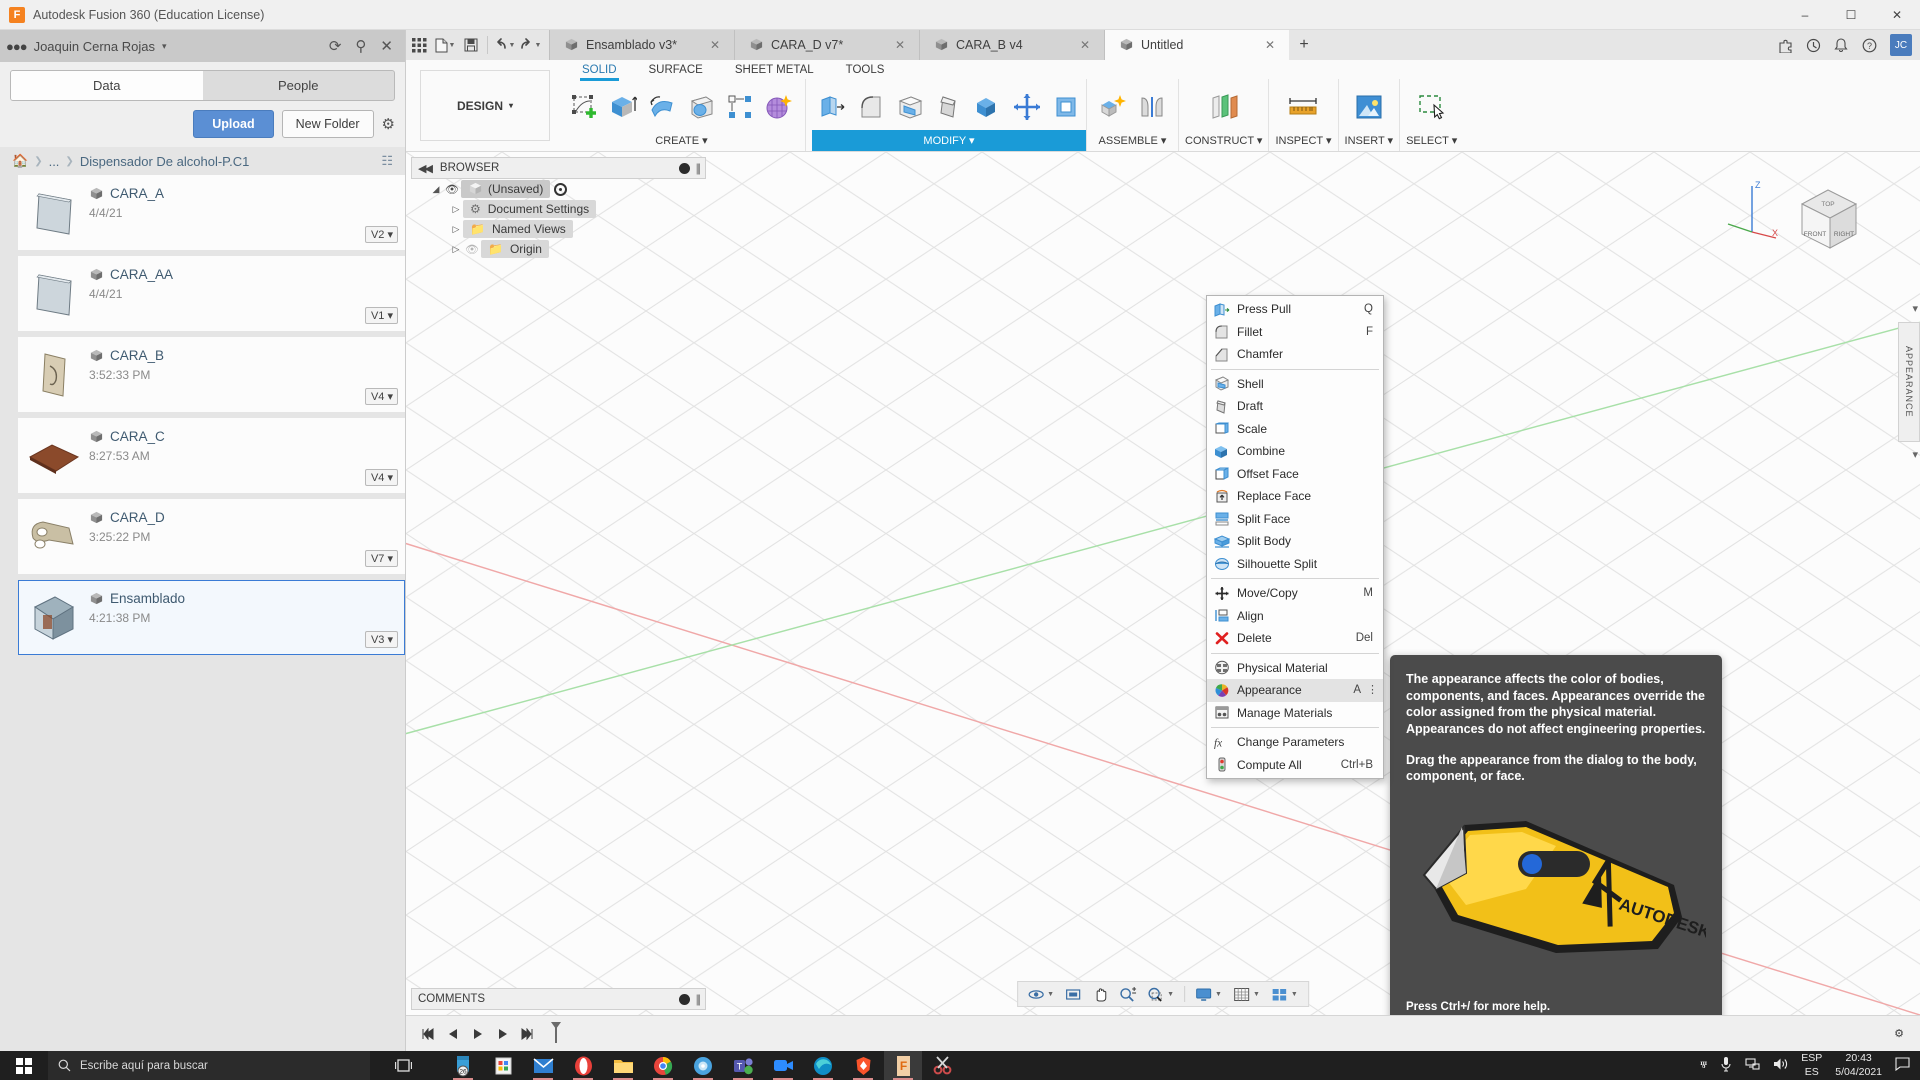  I want to click on browser-node-chip: 📁 Named Views, so click(518, 229).